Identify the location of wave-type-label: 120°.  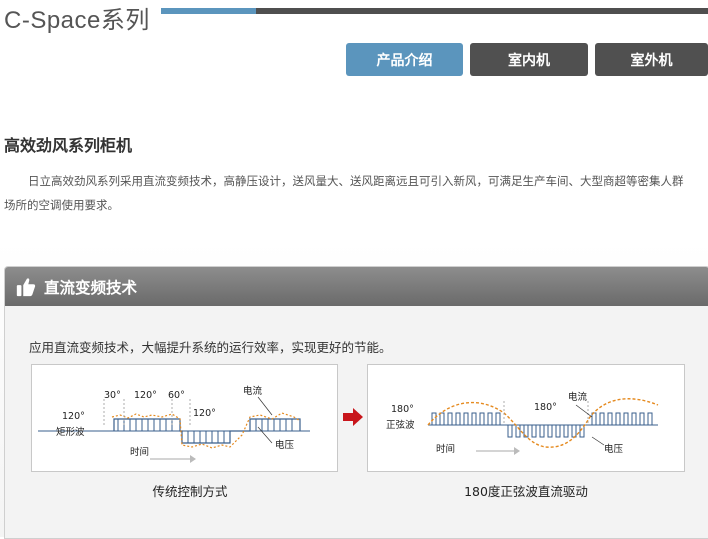
(73, 416).